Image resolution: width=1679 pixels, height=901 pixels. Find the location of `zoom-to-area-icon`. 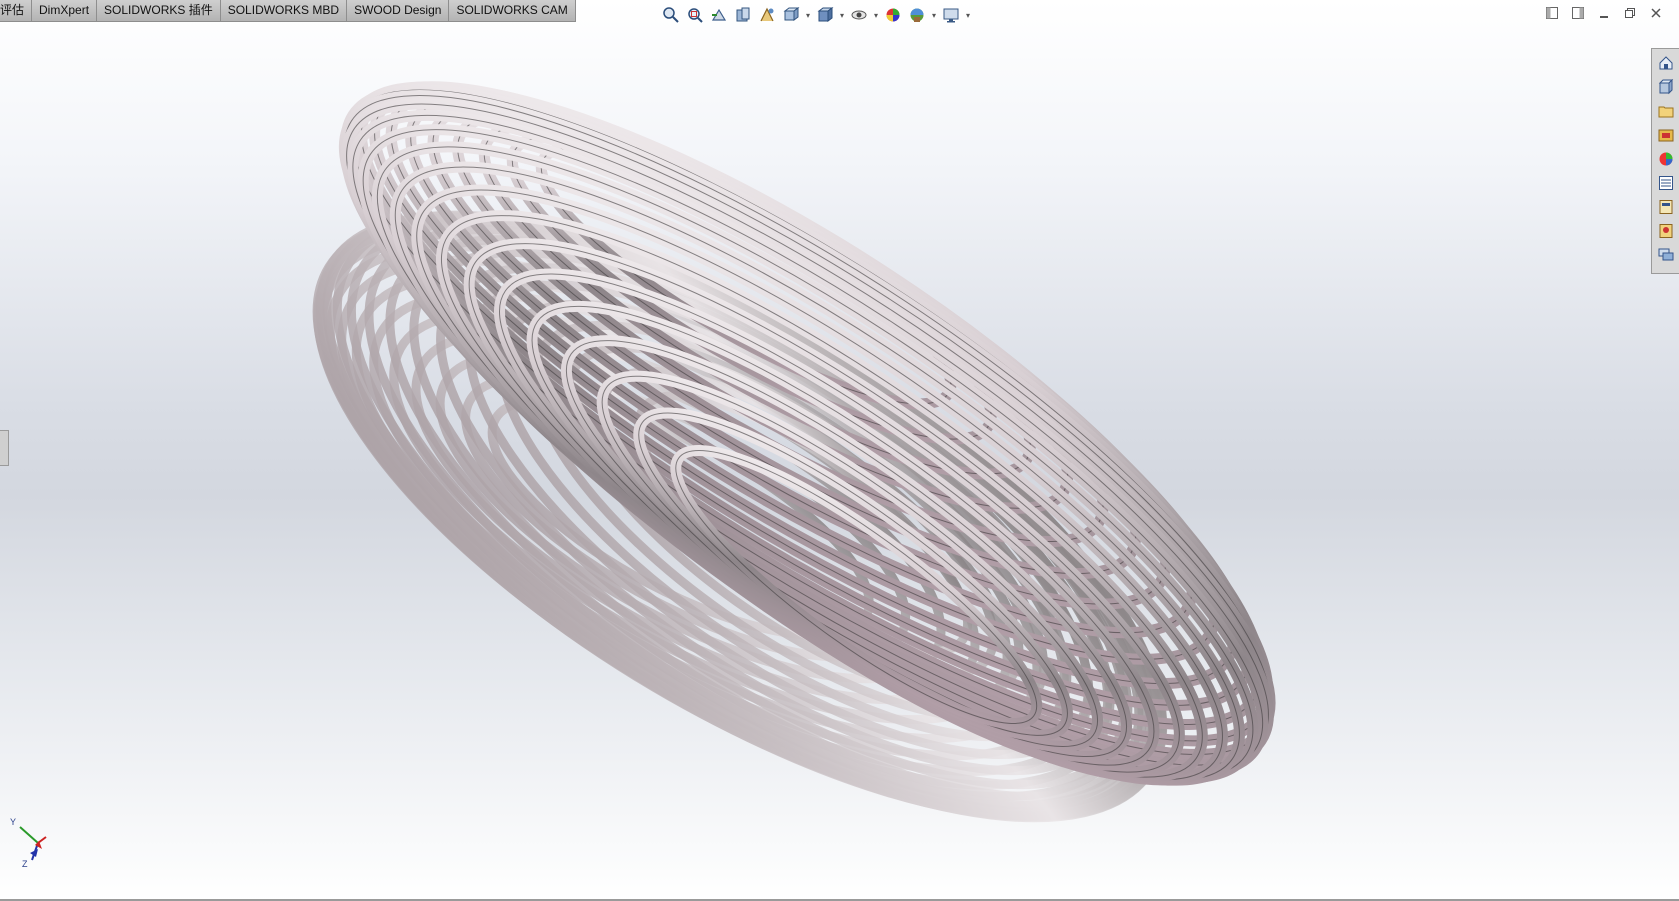

zoom-to-area-icon is located at coordinates (695, 15).